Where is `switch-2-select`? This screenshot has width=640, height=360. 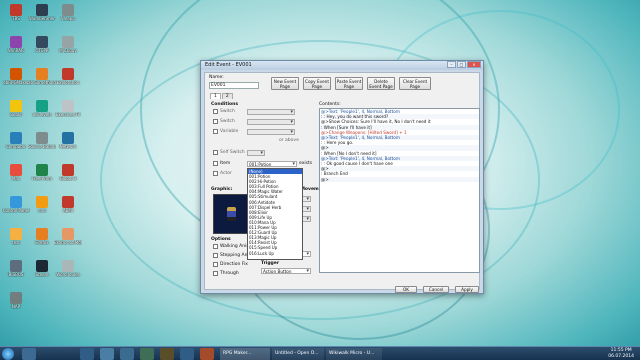 switch-2-select is located at coordinates (271, 122).